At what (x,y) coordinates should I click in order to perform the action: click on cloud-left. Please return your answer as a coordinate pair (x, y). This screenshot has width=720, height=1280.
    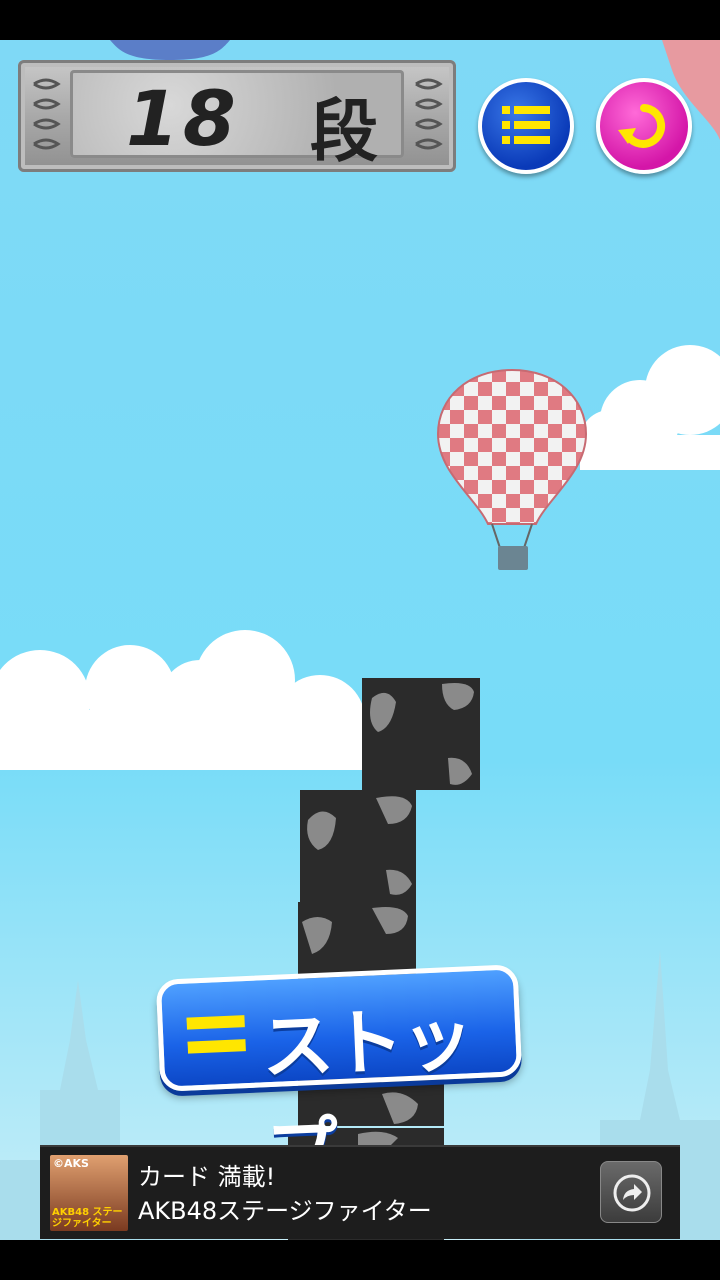
    Looking at the image, I should click on (190, 700).